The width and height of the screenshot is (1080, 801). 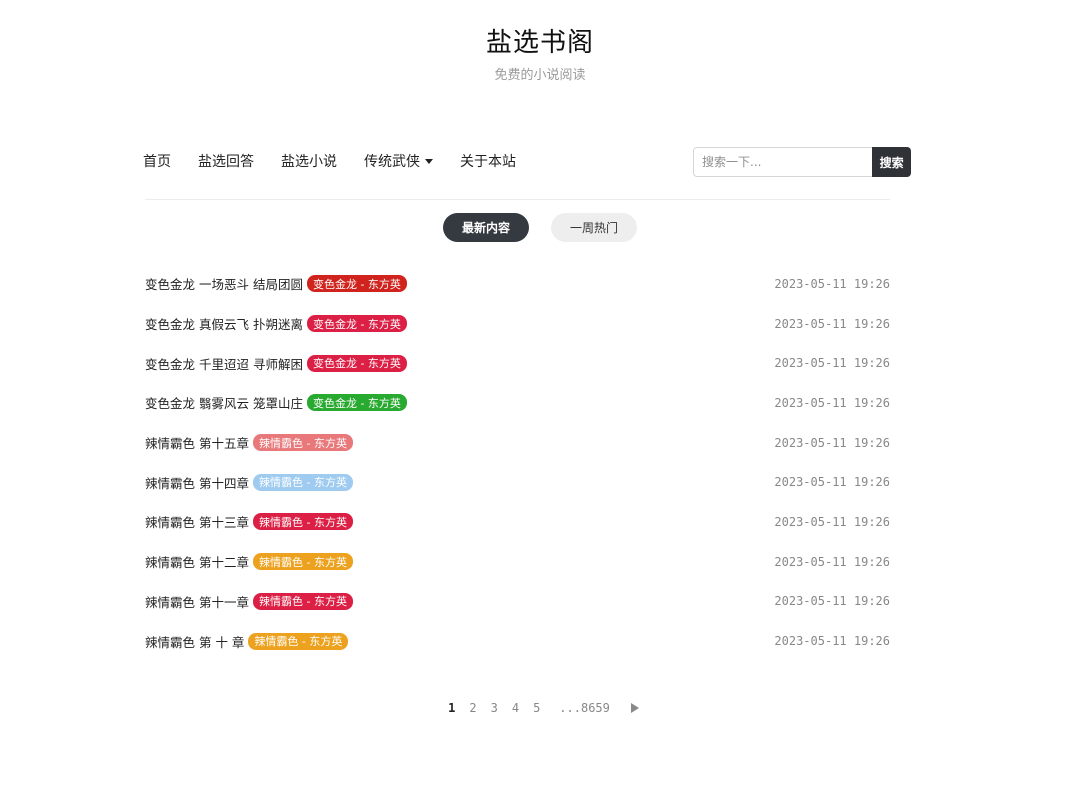 I want to click on content-tabs: 最新内容 一周热门, so click(x=540, y=227).